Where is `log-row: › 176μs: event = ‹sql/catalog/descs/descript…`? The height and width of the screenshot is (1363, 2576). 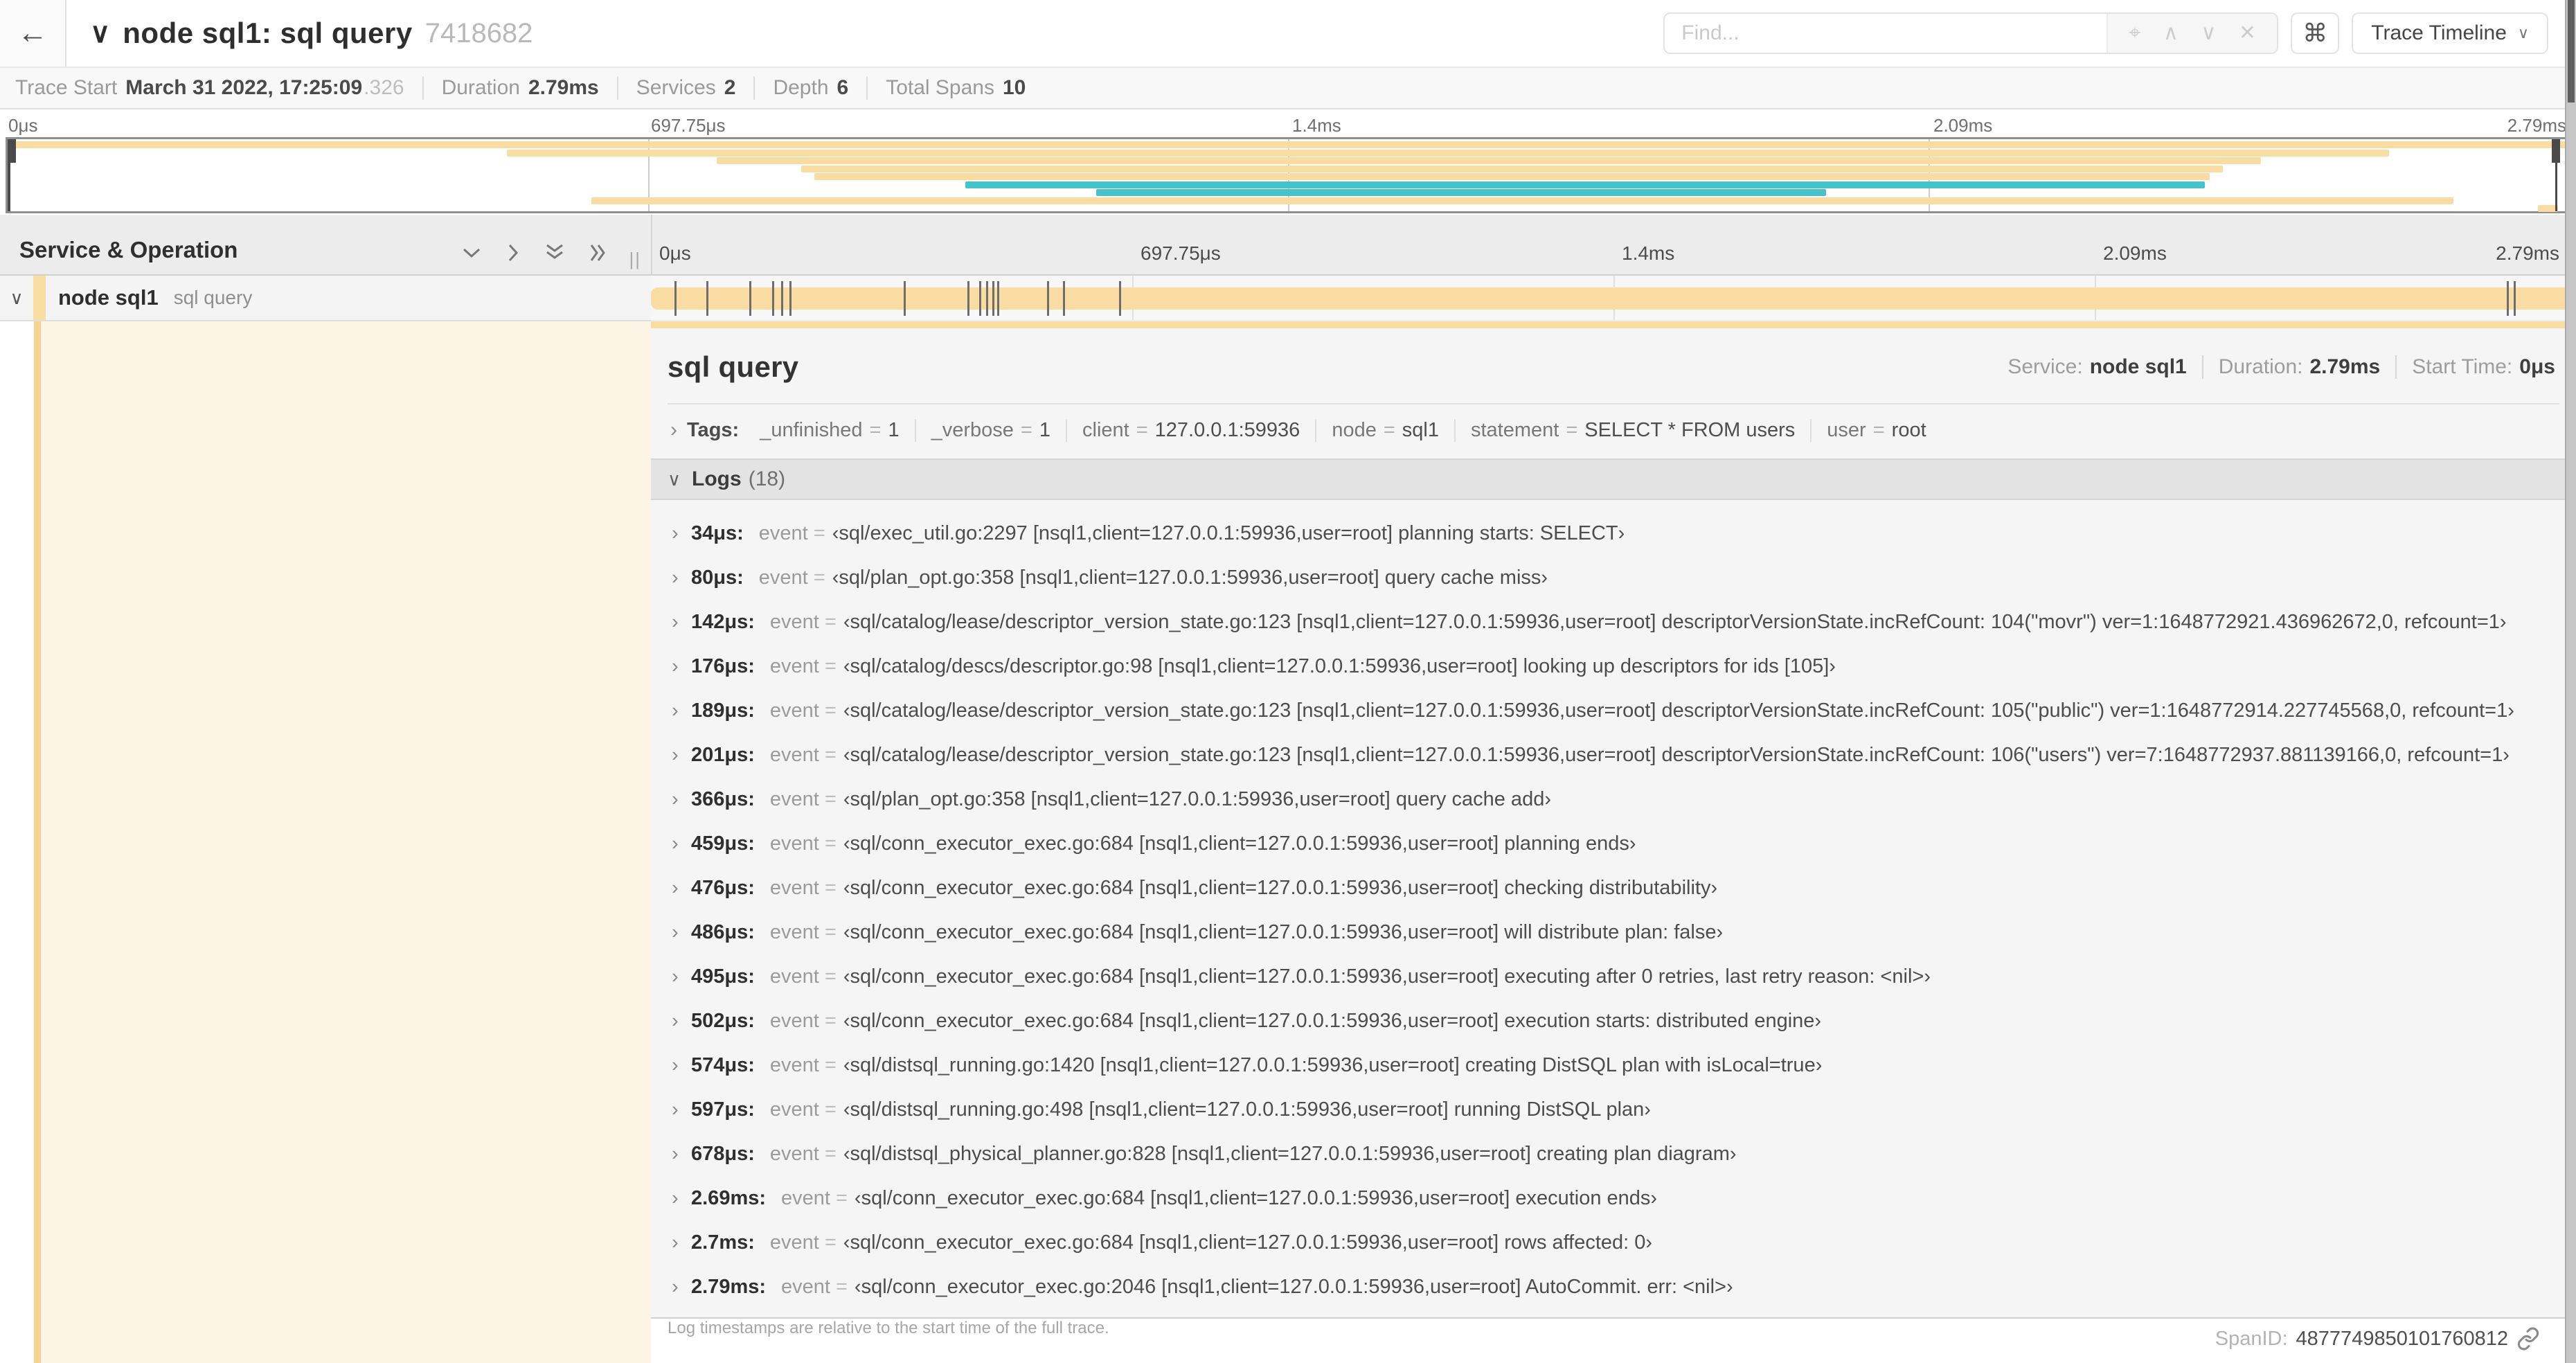
log-row: › 176μs: event = ‹sql/catalog/descs/descript… is located at coordinates (1613, 666).